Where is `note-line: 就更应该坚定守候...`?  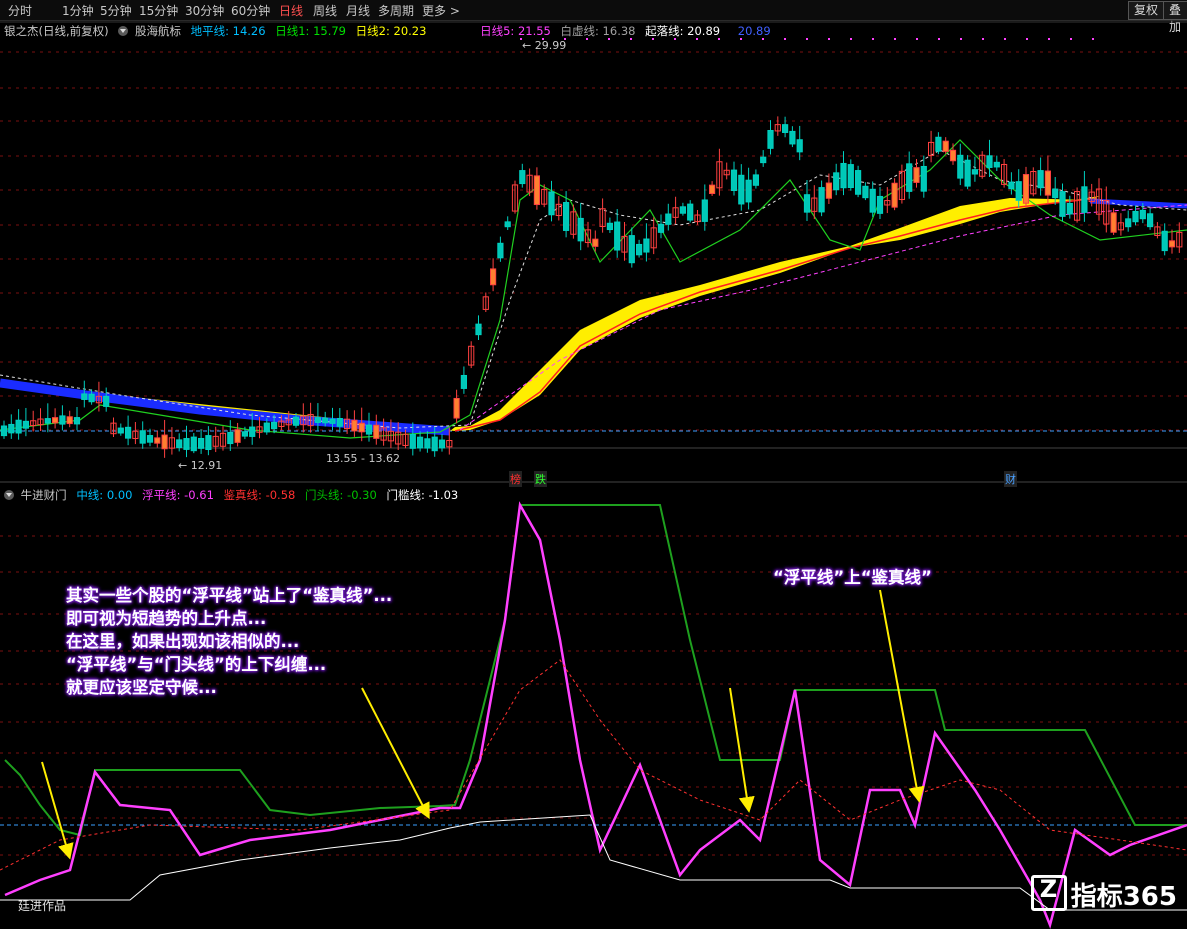 note-line: 就更应该坚定守候... is located at coordinates (141, 687).